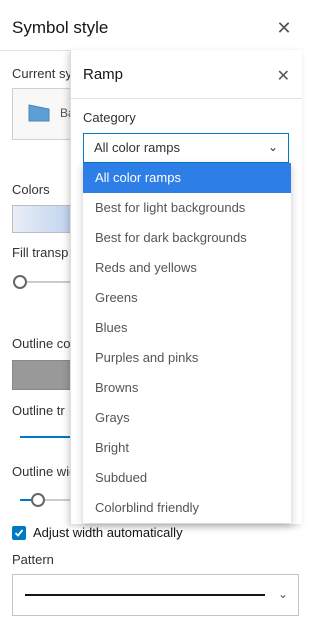 The width and height of the screenshot is (320, 640). What do you see at coordinates (116, 297) in the screenshot?
I see `category-option-label: Greens` at bounding box center [116, 297].